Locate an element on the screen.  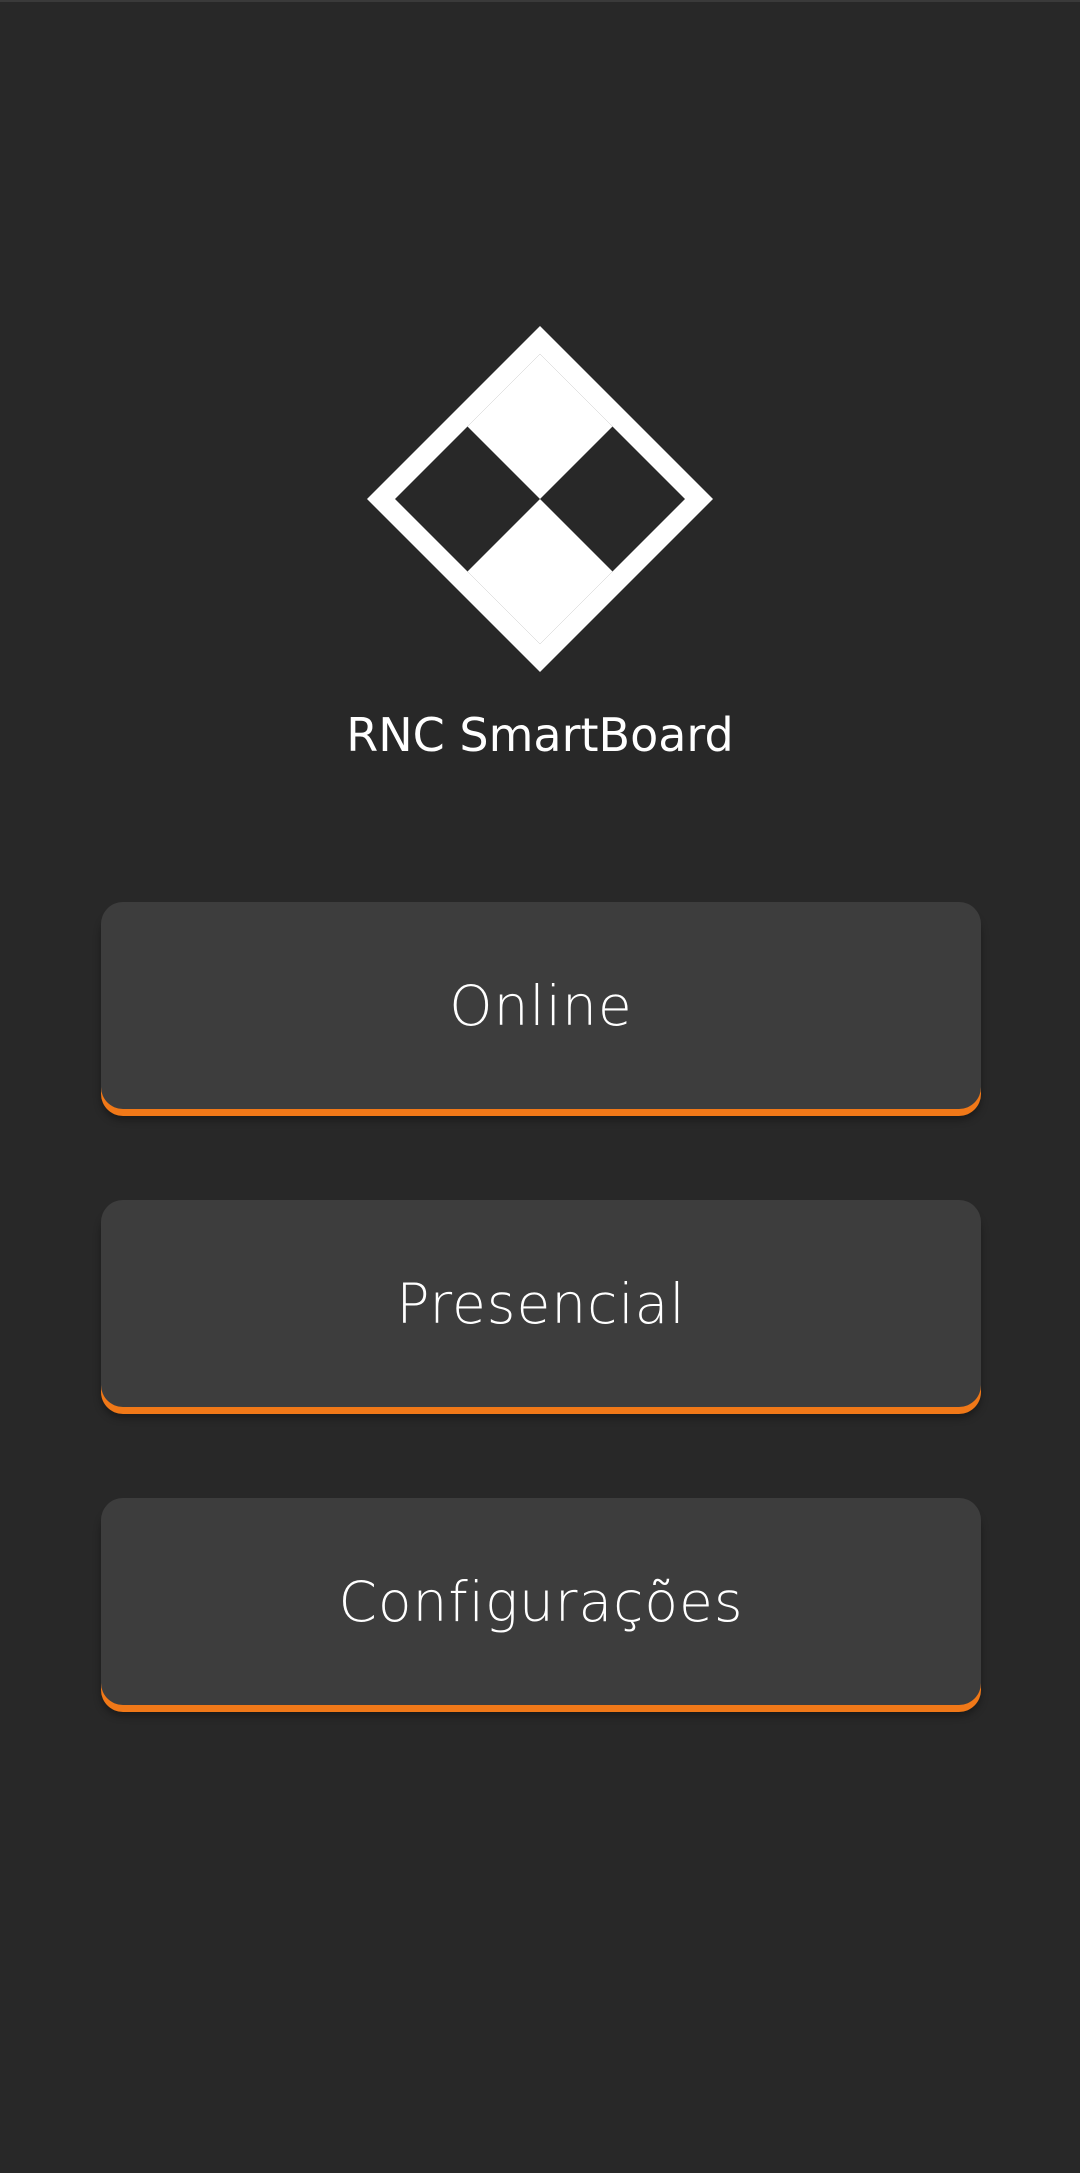
presencial-button: Presencial is located at coordinates (541, 1303).